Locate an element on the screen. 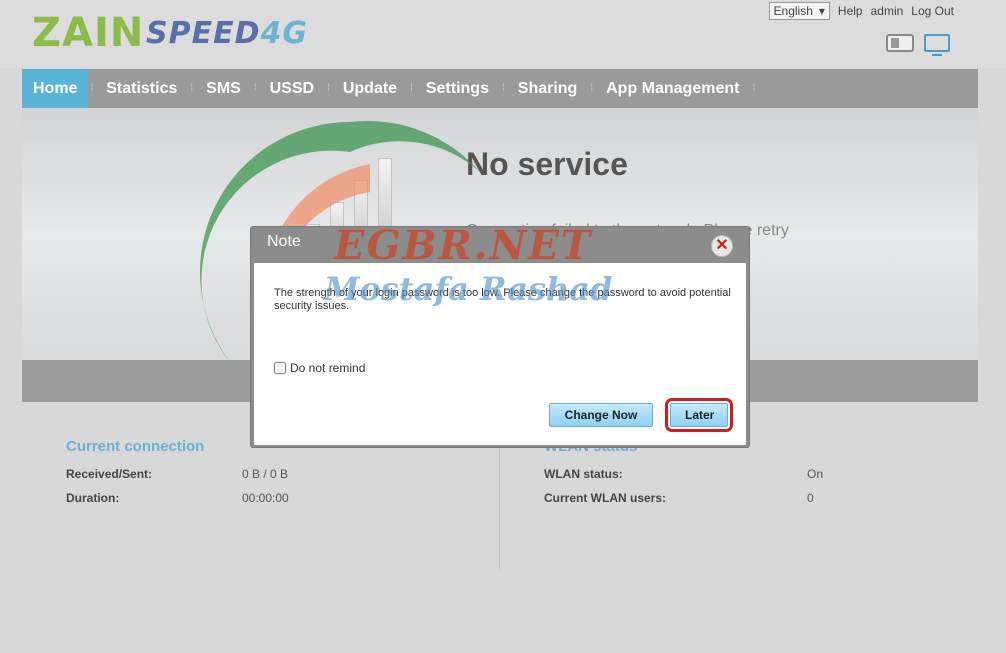 The height and width of the screenshot is (653, 1006). help-link: Help is located at coordinates (850, 11).